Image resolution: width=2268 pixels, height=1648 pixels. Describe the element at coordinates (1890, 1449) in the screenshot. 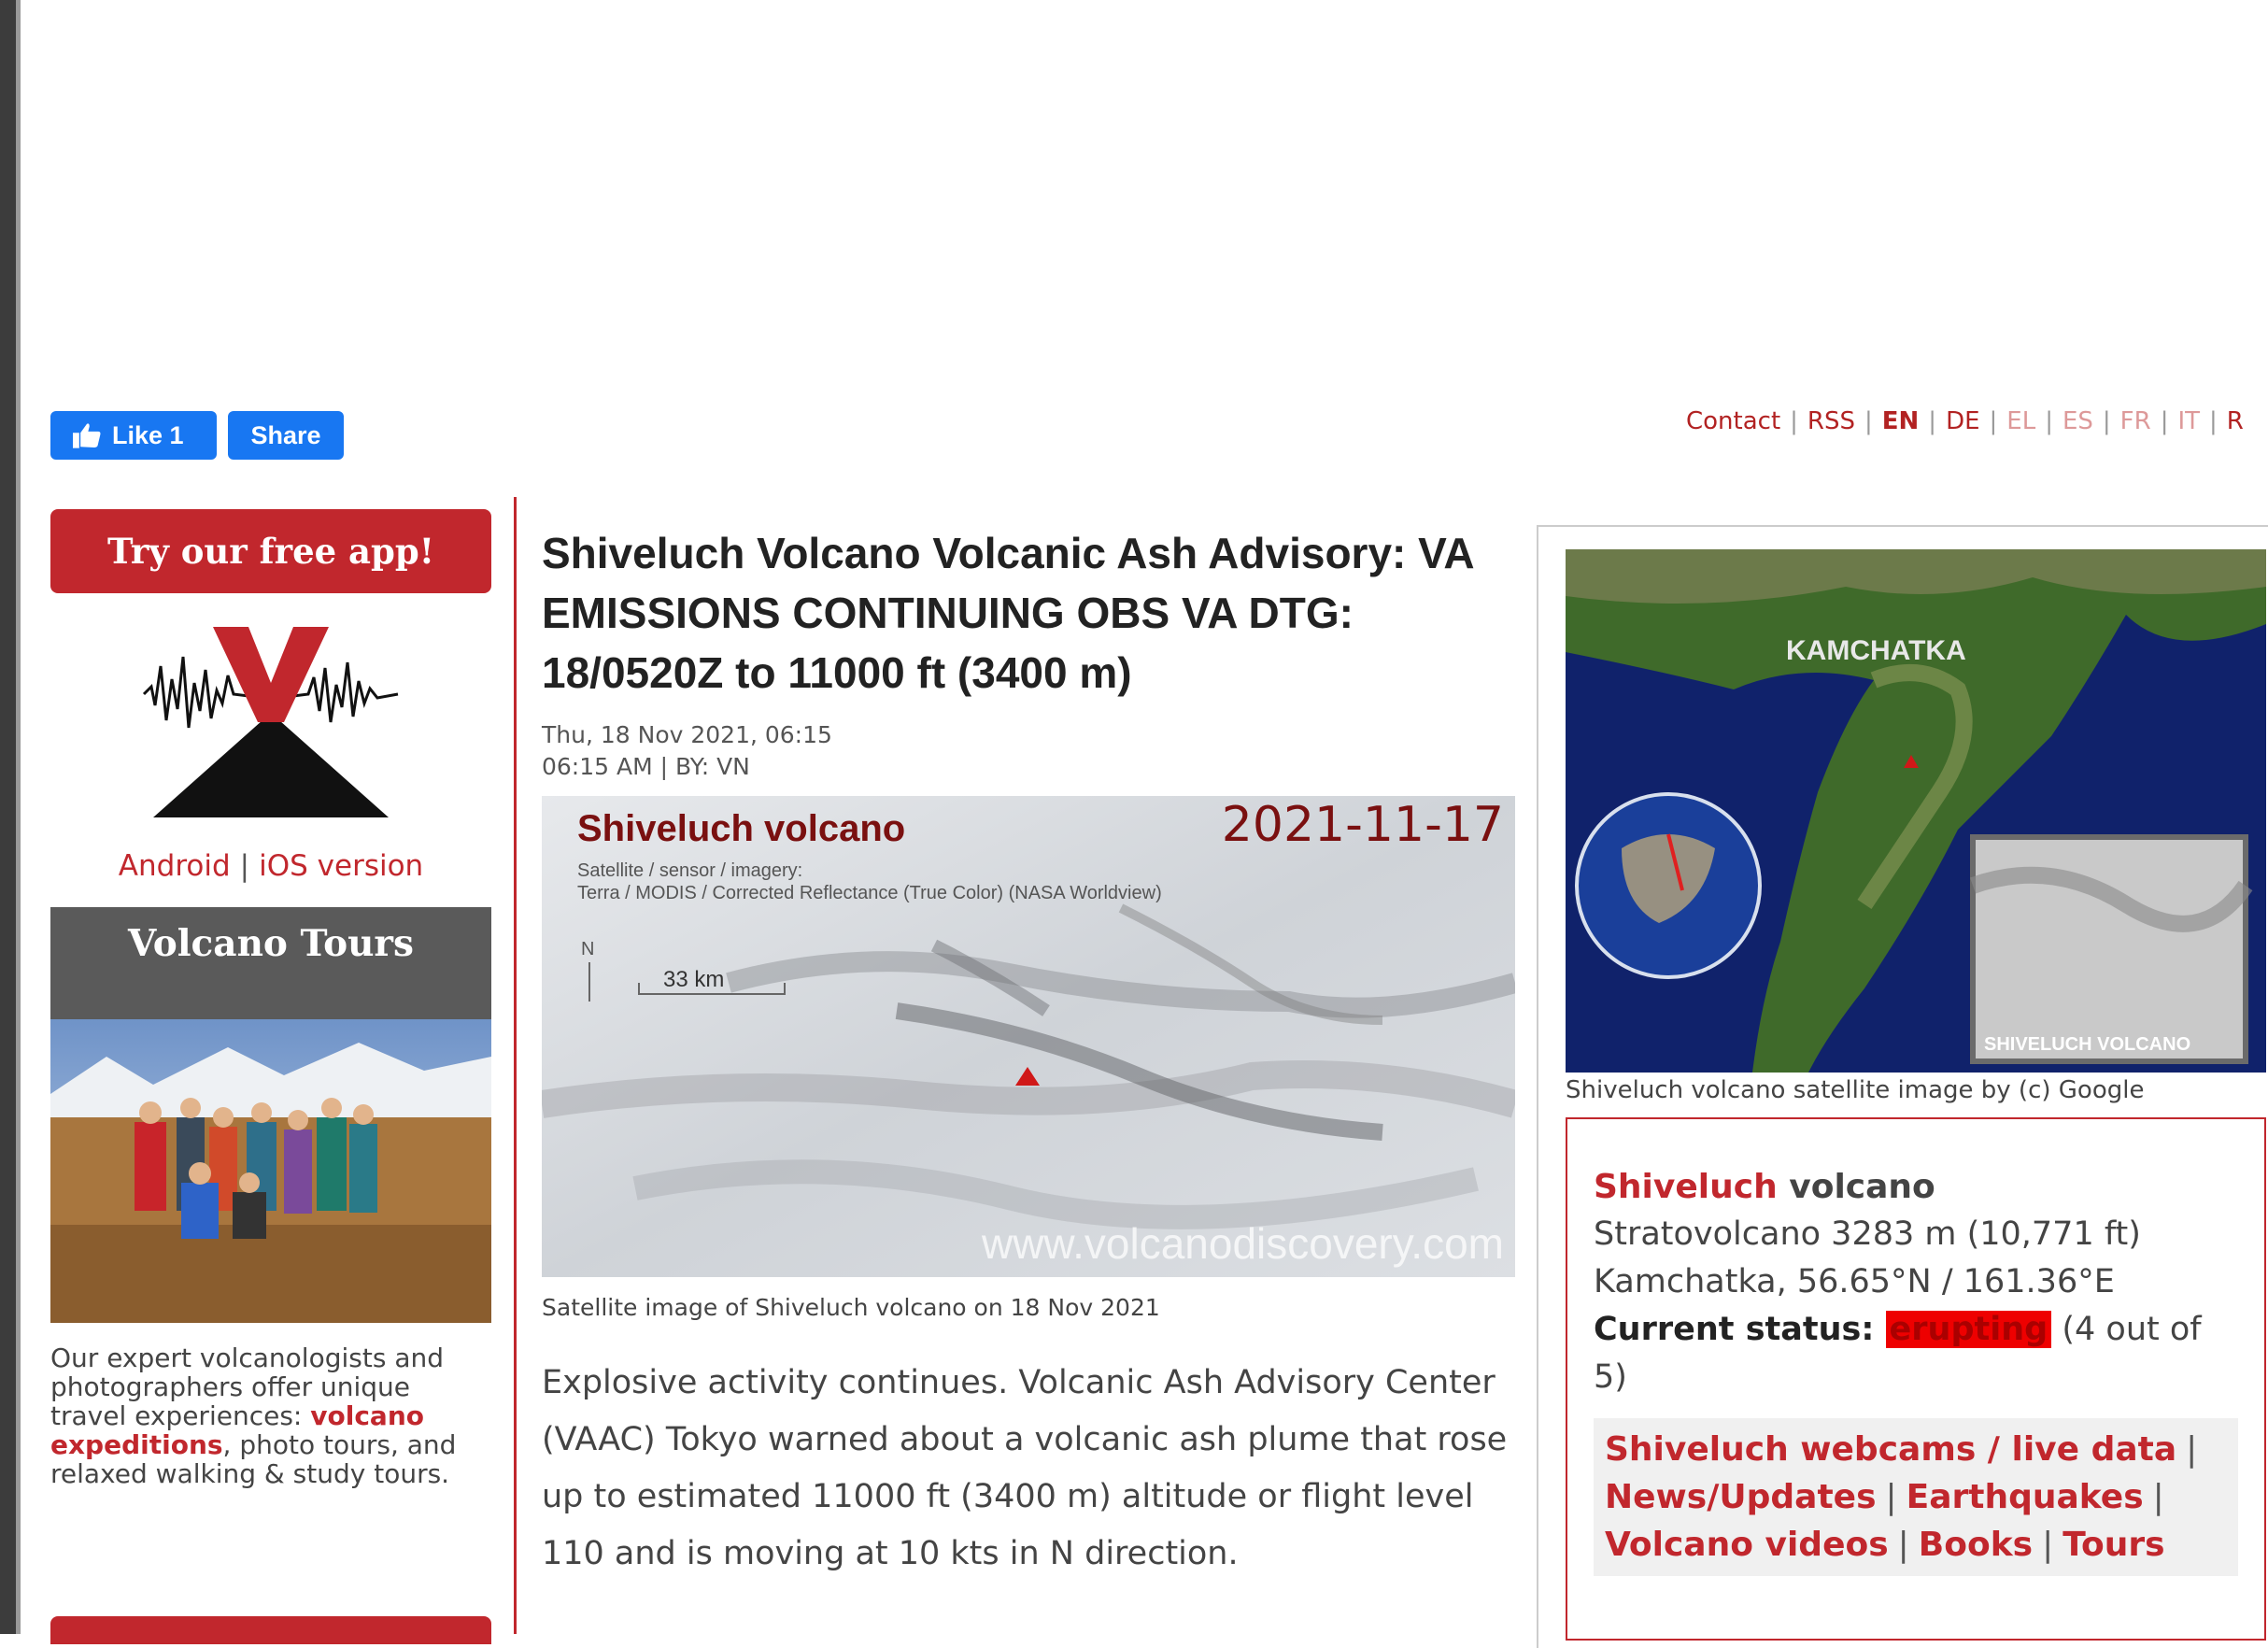

I see `webcams-link: Shiveluch webcams / live data` at that location.